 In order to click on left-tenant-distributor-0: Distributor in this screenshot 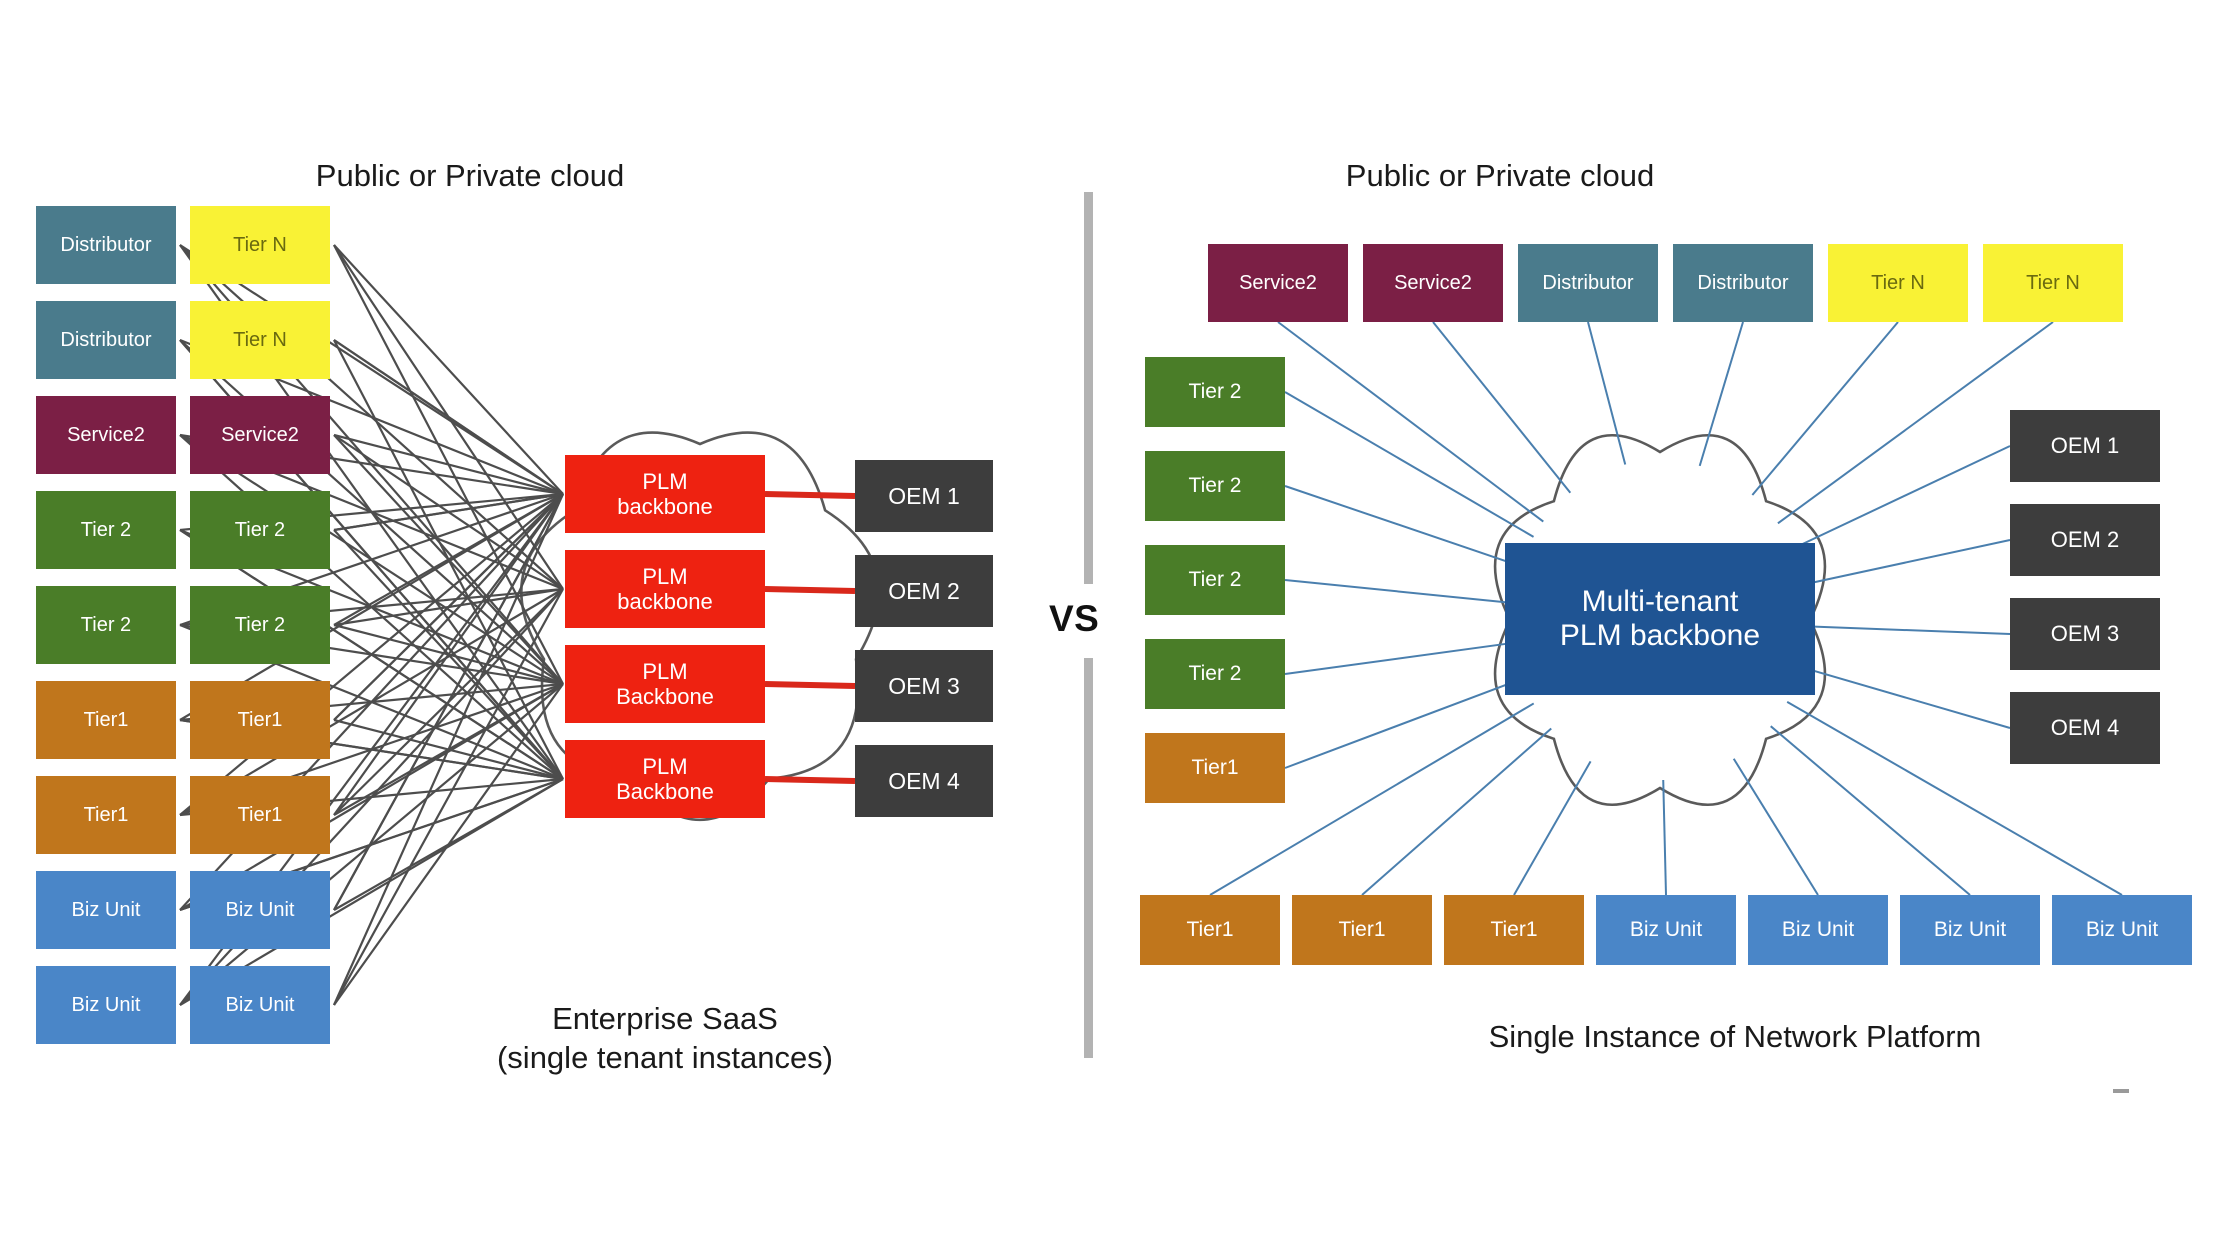, I will do `click(106, 245)`.